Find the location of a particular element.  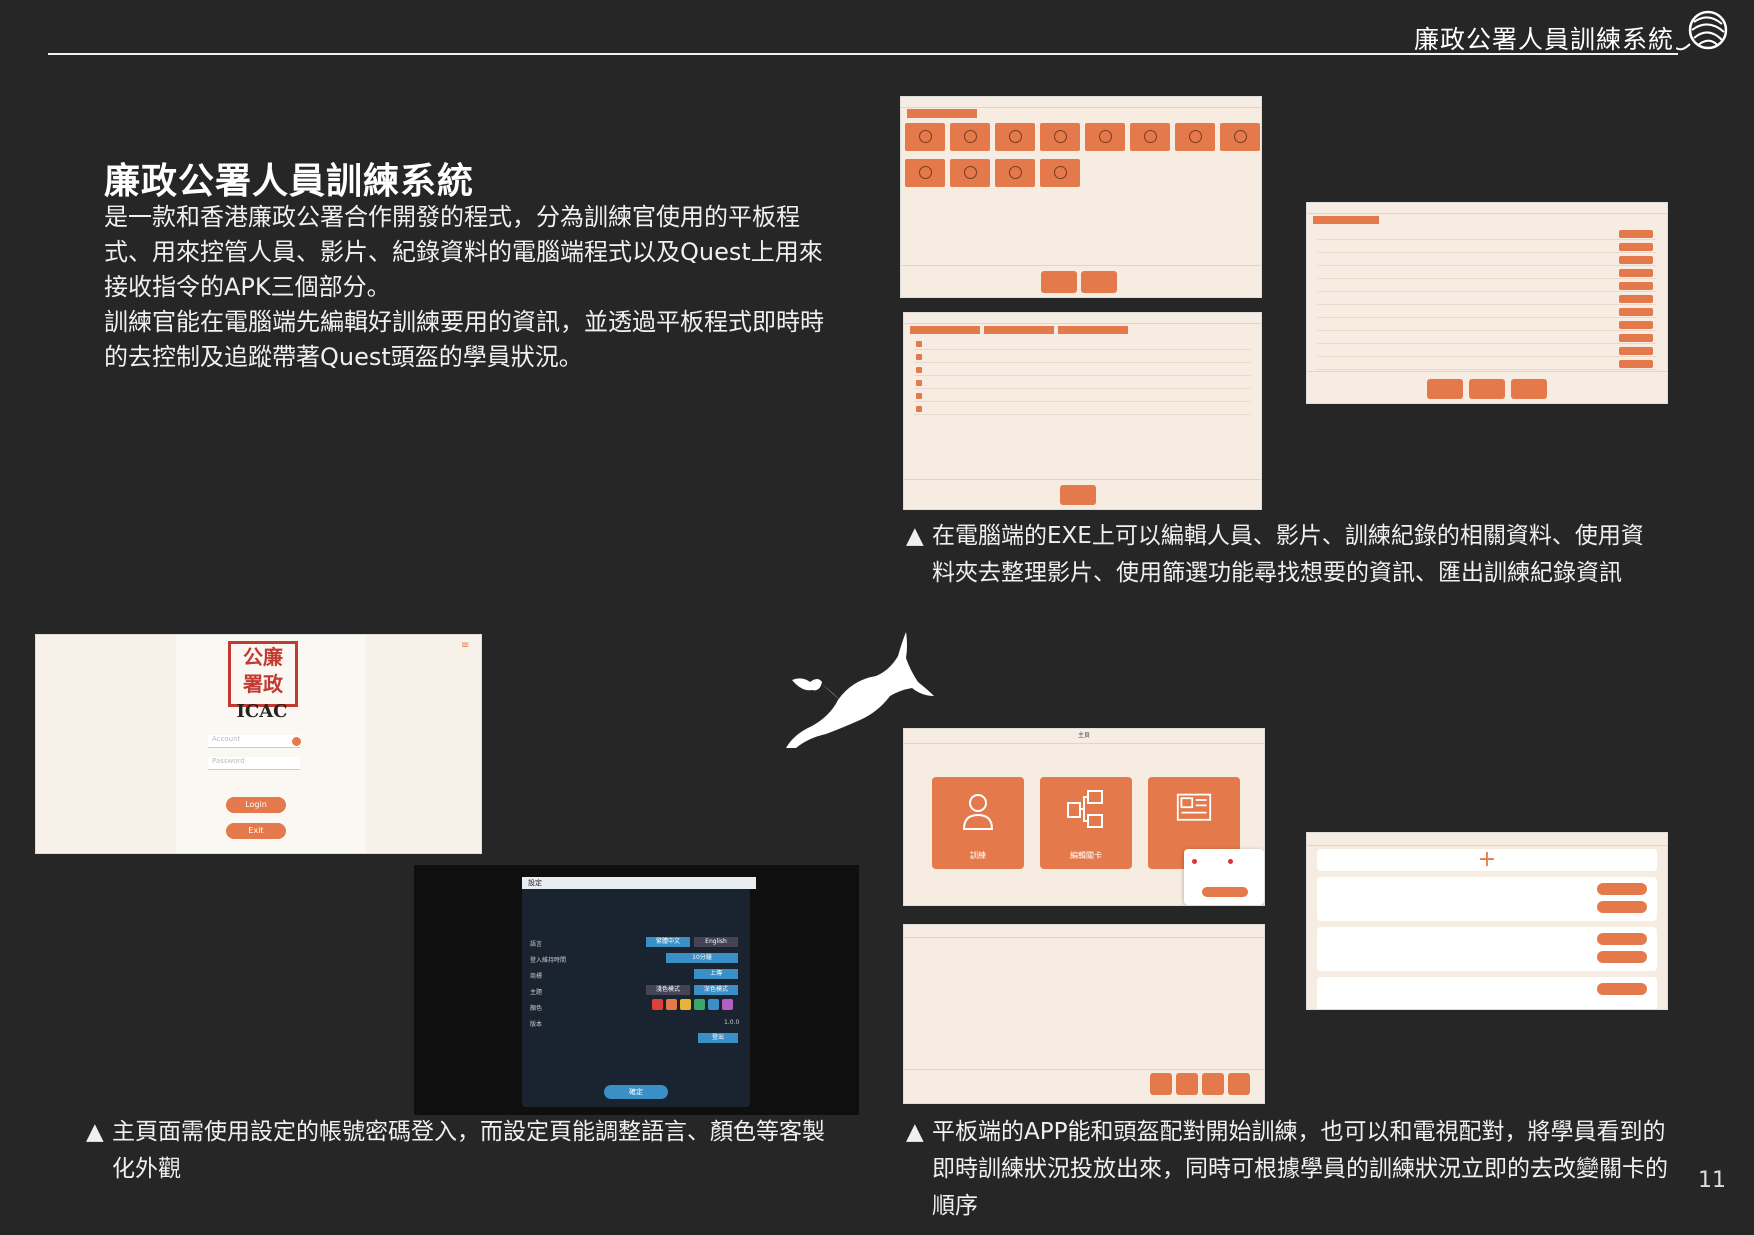

session-list-screenshot: + is located at coordinates (1487, 921).